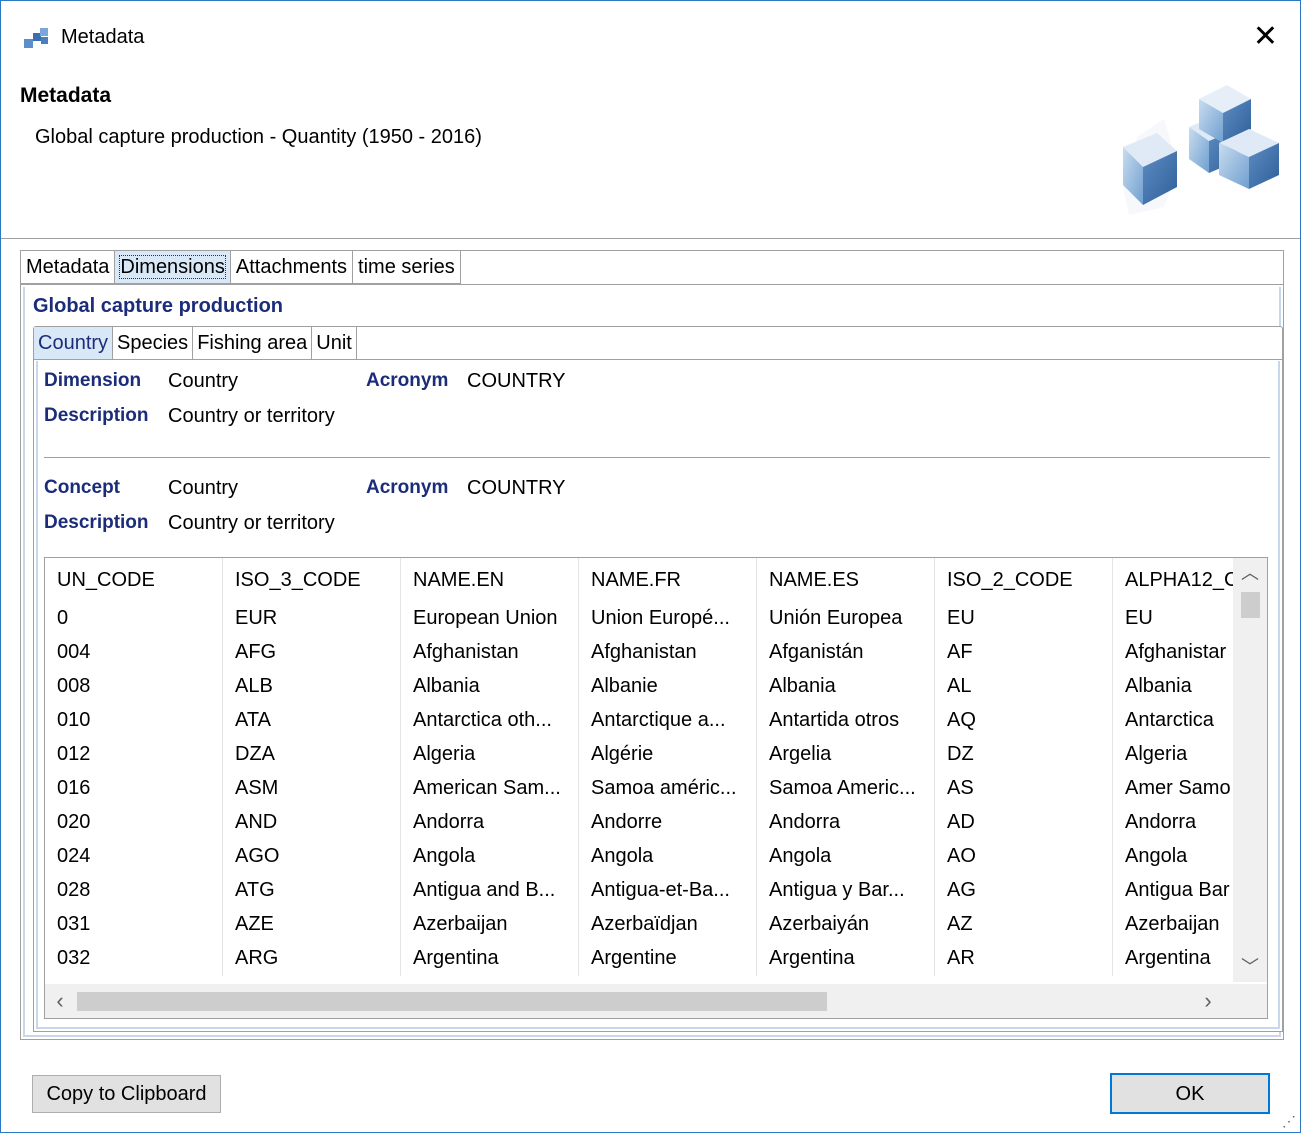 Image resolution: width=1301 pixels, height=1133 pixels. I want to click on table-cell: 008, so click(134, 687).